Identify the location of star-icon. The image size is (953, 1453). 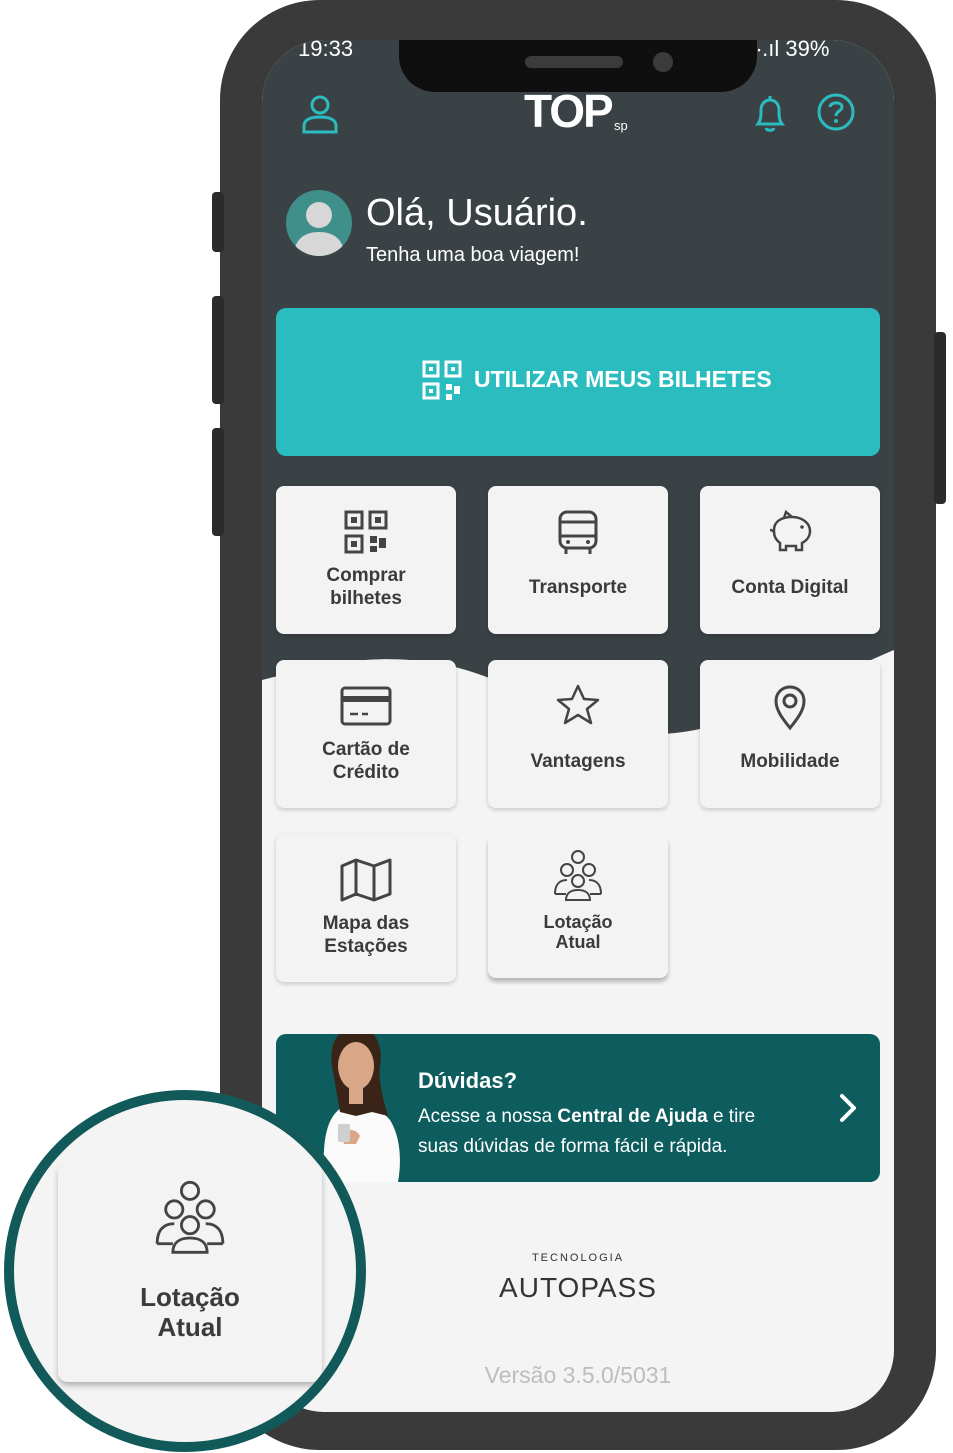
(578, 704).